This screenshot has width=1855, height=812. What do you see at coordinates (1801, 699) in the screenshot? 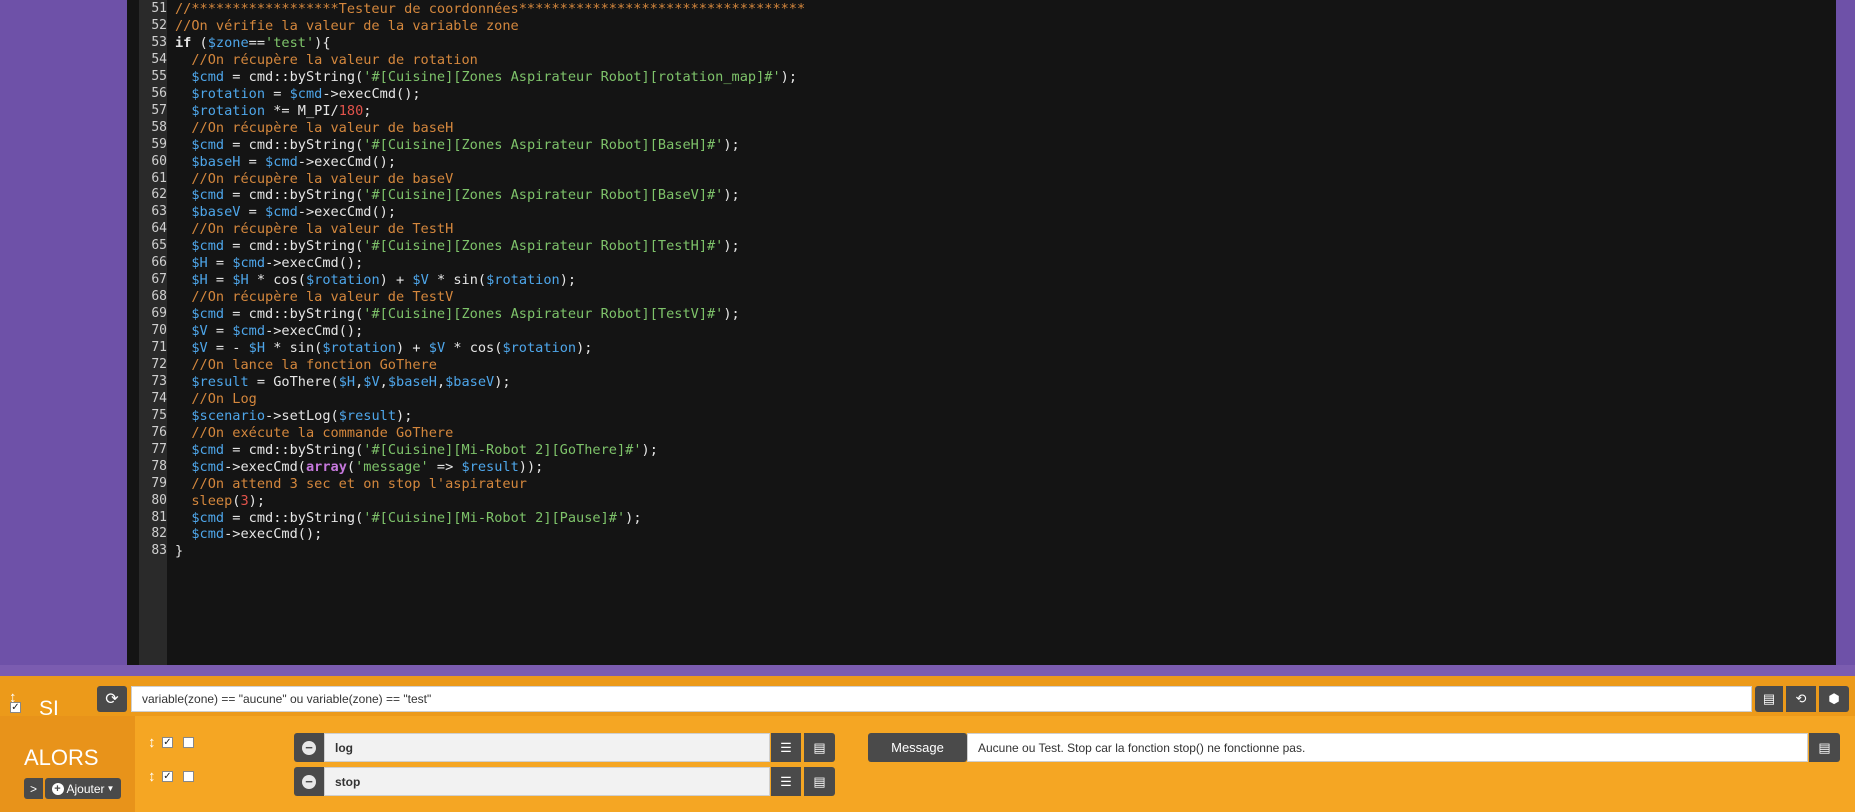
I see `condition-history-button: ⟲` at bounding box center [1801, 699].